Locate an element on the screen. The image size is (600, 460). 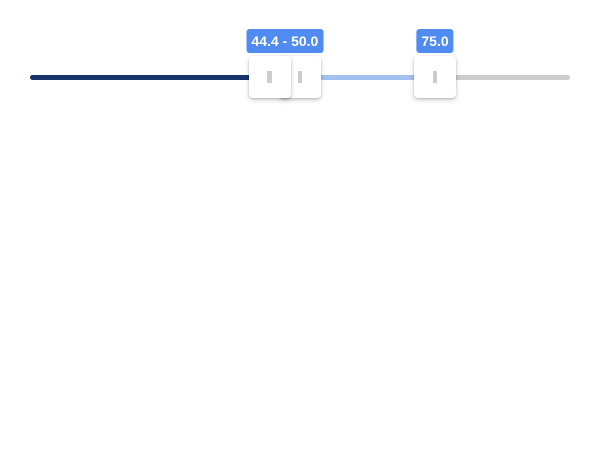
handle-value-tooltip-merged: 44.4 - 50.0 is located at coordinates (285, 41).